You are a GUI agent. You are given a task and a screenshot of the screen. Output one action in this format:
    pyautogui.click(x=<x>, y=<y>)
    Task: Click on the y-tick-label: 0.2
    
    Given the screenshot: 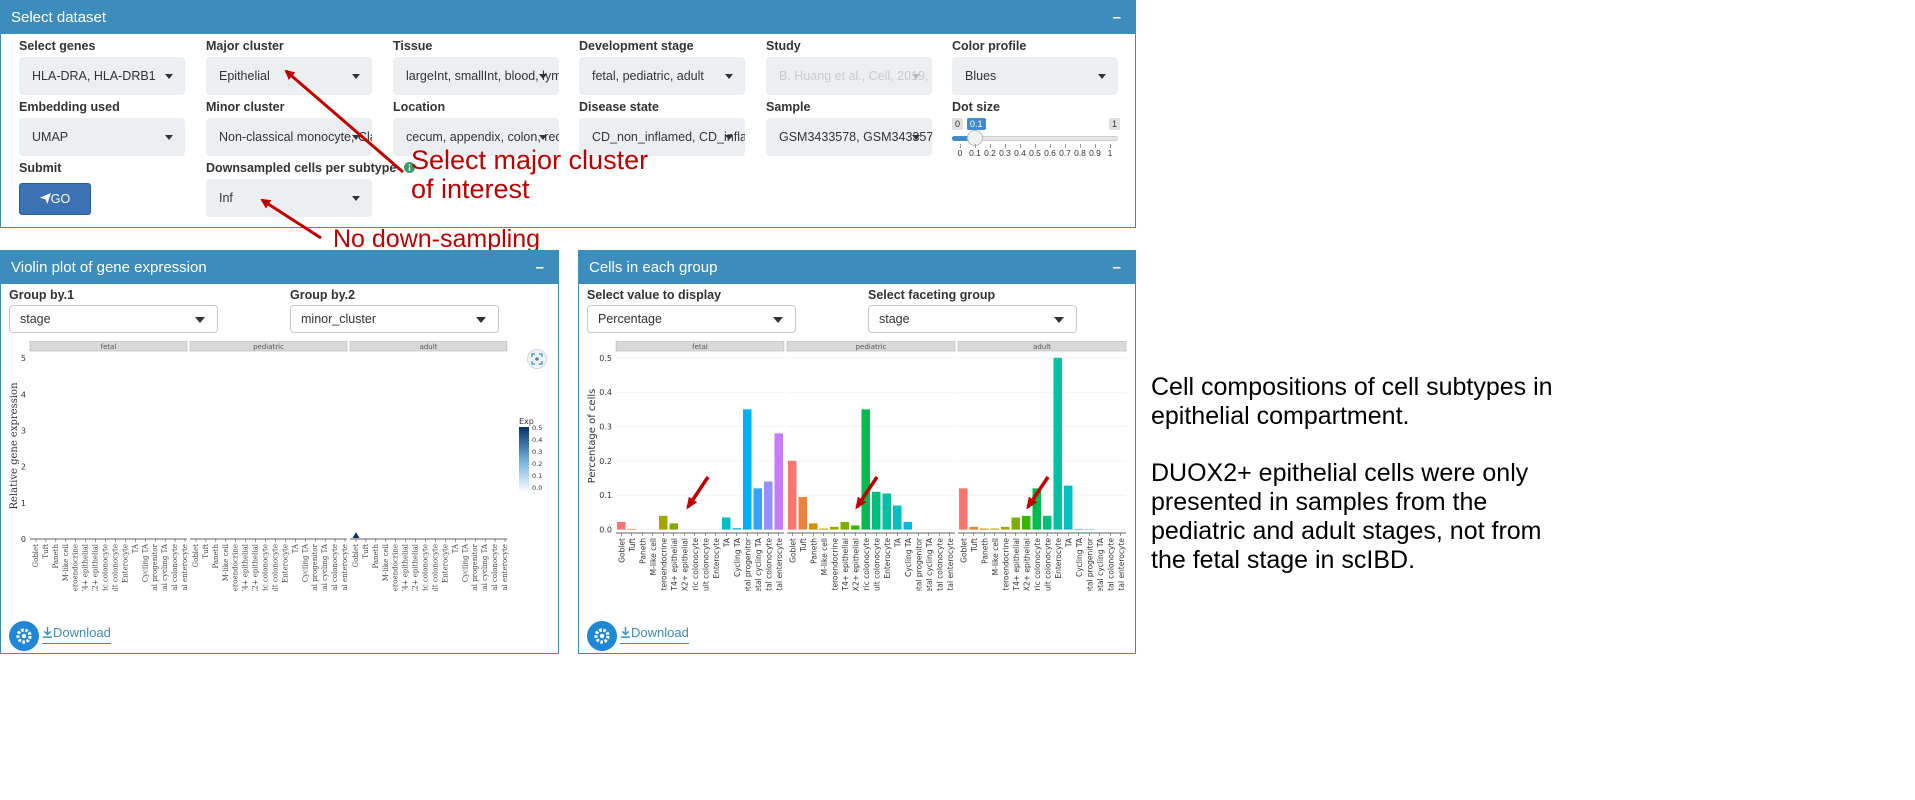 What is the action you would take?
    pyautogui.click(x=605, y=461)
    